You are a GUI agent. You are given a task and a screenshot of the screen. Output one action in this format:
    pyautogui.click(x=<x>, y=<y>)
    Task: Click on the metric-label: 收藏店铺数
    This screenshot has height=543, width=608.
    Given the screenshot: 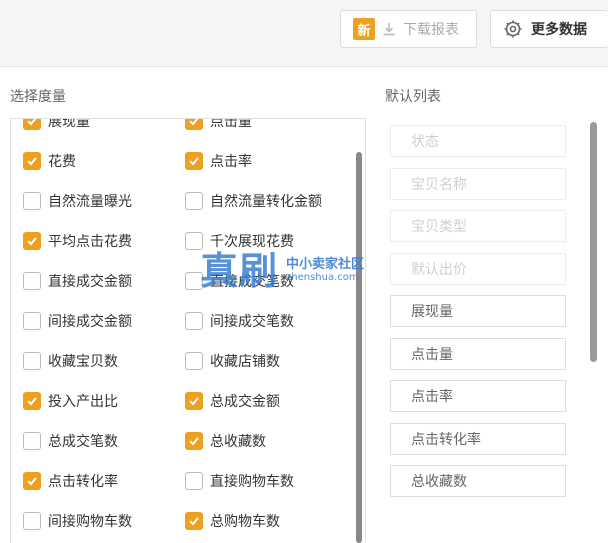 What is the action you would take?
    pyautogui.click(x=245, y=362)
    